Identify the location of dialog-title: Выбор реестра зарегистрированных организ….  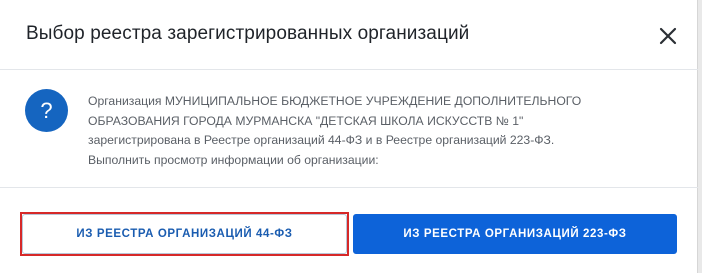
(248, 33).